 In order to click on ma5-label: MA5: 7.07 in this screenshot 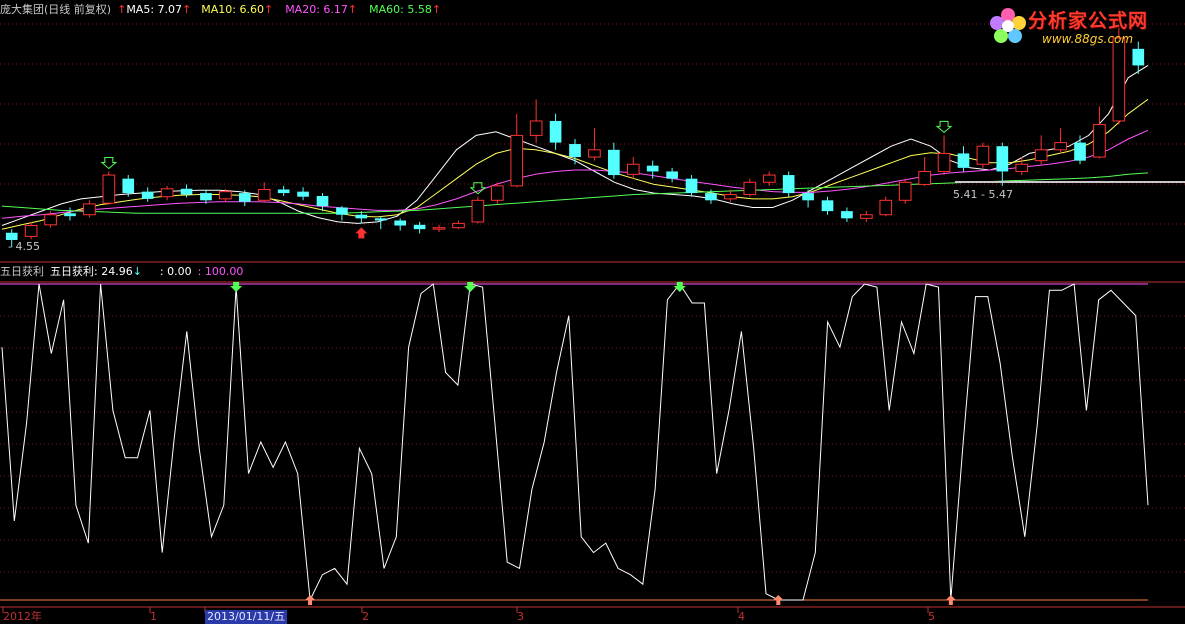, I will do `click(154, 9)`.